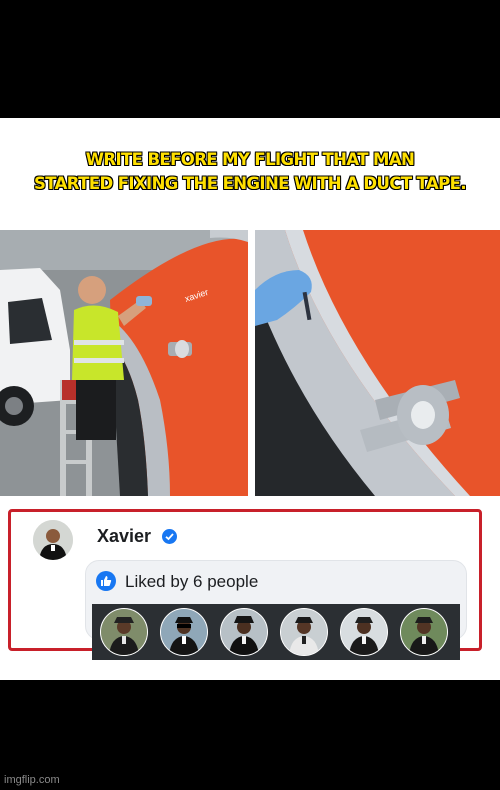 The width and height of the screenshot is (500, 790). I want to click on likers-avatar-strip, so click(276, 632).